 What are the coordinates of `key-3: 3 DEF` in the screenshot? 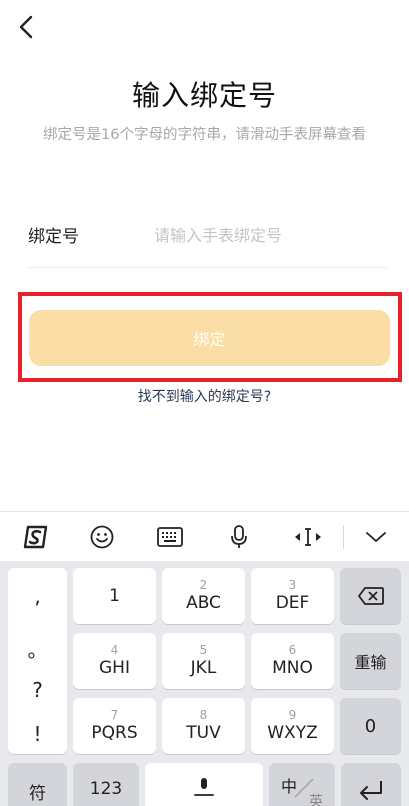 It's located at (292, 596).